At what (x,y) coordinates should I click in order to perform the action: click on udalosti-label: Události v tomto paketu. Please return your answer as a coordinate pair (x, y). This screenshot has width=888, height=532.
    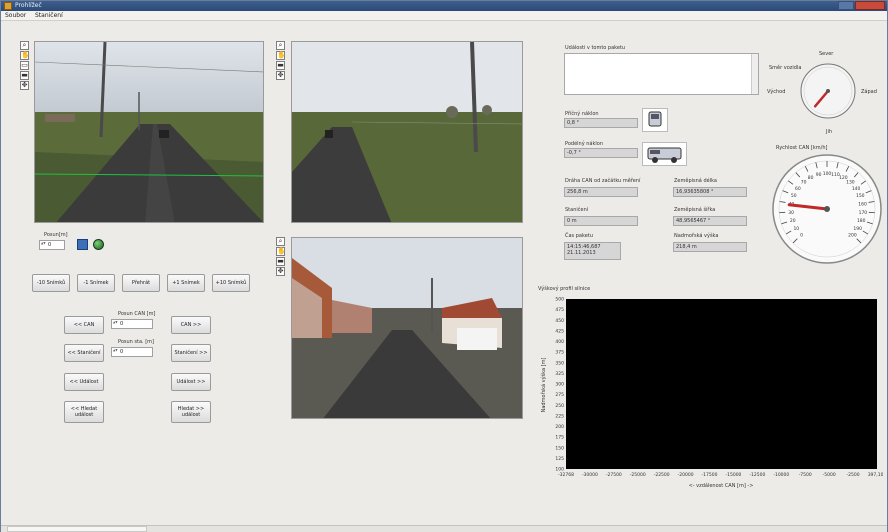
    Looking at the image, I should click on (595, 48).